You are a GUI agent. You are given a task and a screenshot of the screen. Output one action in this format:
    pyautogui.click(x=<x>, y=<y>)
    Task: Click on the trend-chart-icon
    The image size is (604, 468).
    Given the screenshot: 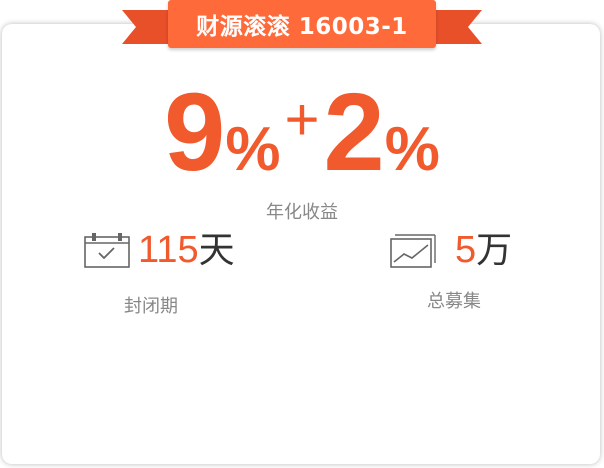 What is the action you would take?
    pyautogui.click(x=413, y=251)
    